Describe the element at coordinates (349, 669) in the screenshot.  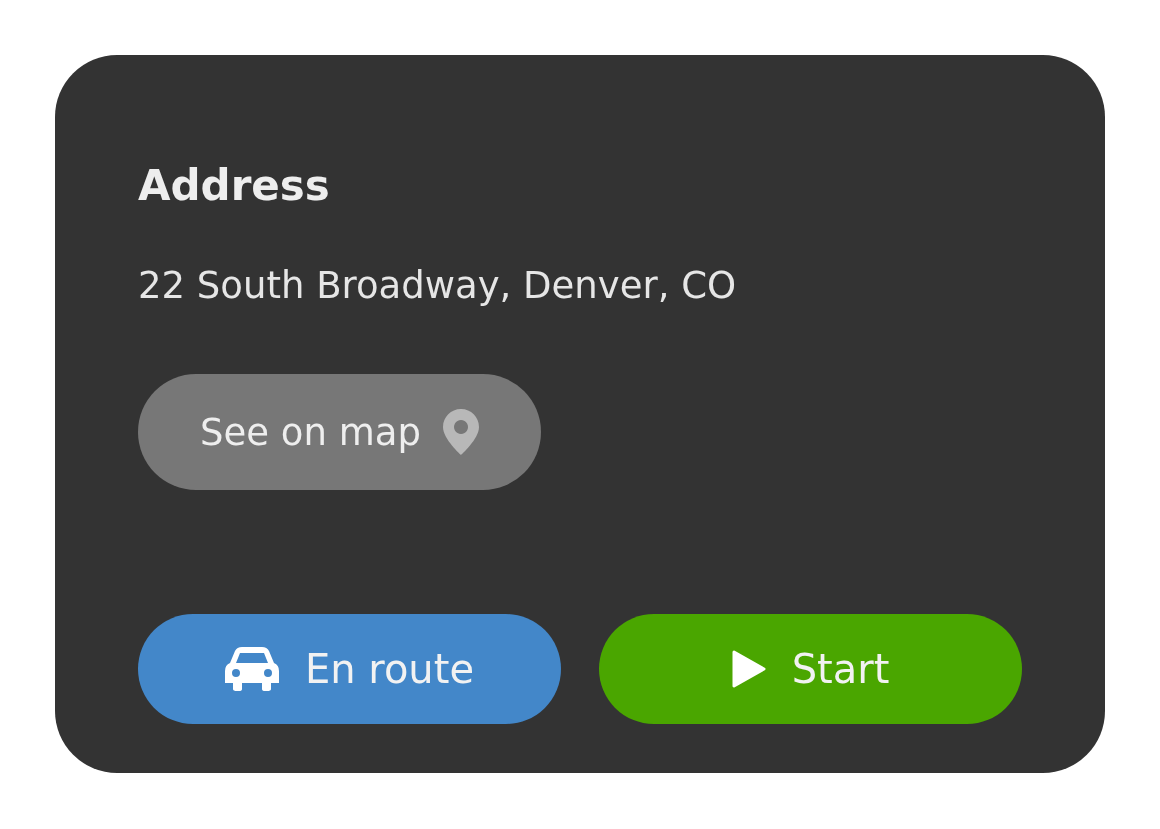
I see `en-route-button: En route` at that location.